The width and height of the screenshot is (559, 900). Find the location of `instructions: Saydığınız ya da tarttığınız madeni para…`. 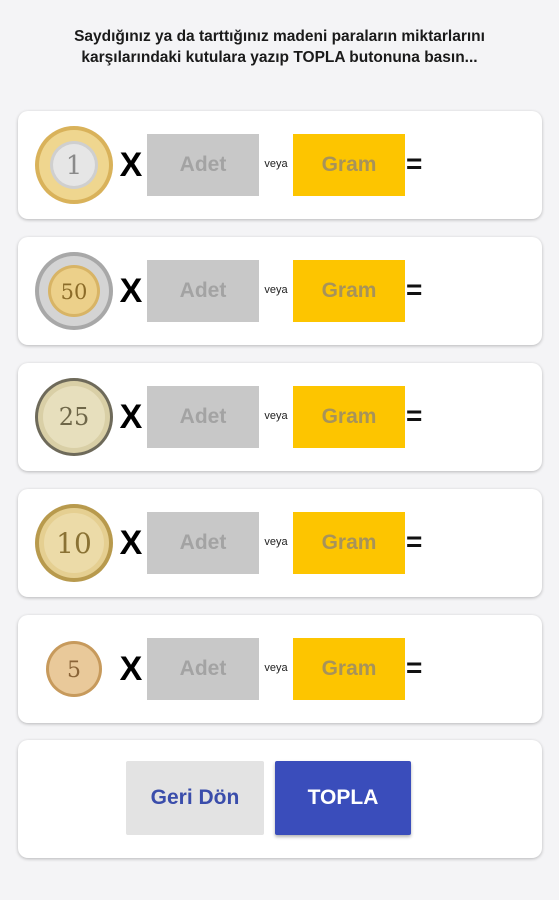

instructions: Saydığınız ya da tarttığınız madeni para… is located at coordinates (279, 47).